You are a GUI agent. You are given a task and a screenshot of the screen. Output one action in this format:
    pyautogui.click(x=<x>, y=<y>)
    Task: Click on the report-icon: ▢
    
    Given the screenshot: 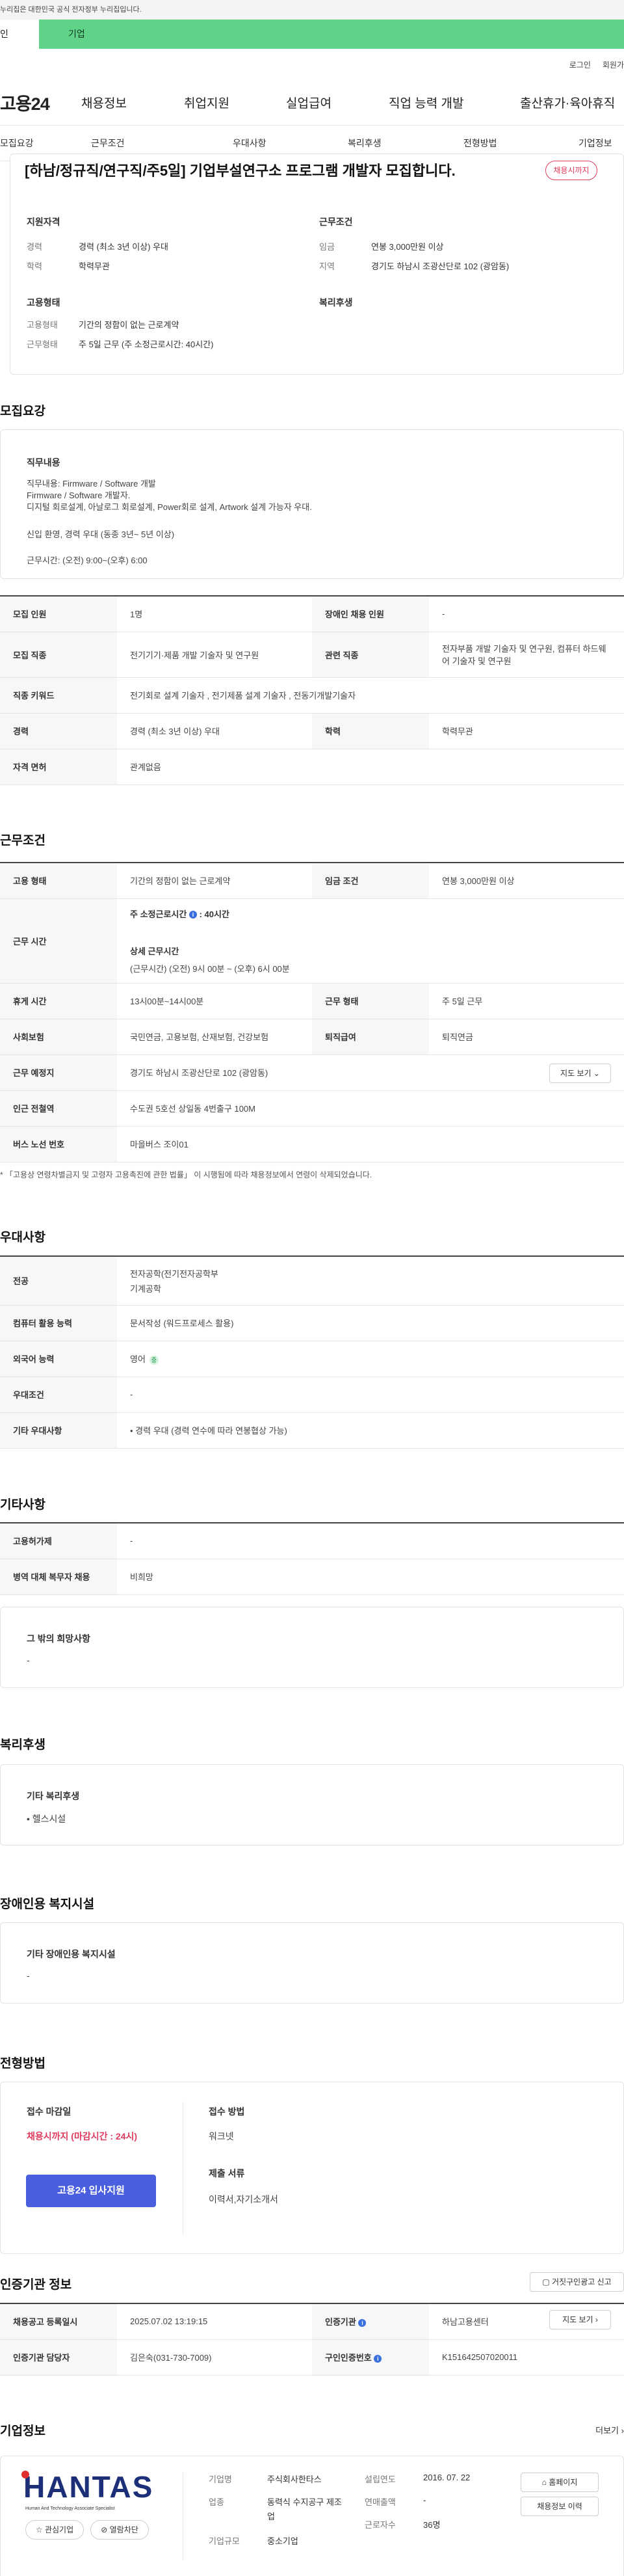 What is the action you would take?
    pyautogui.click(x=546, y=2282)
    